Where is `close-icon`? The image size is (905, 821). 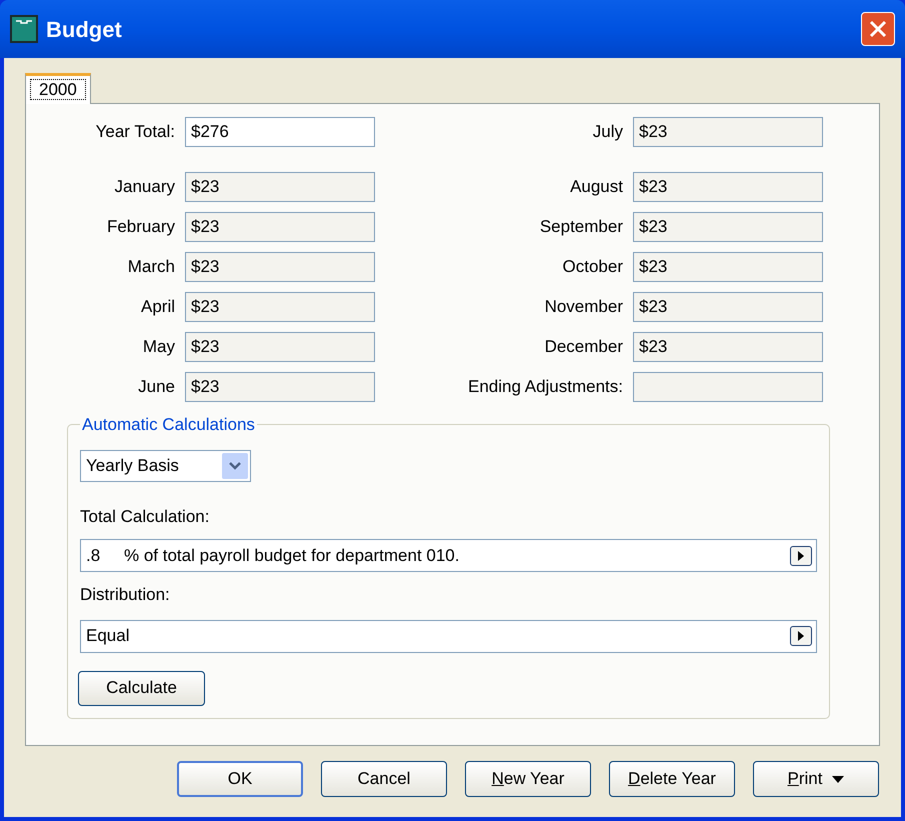 close-icon is located at coordinates (878, 29).